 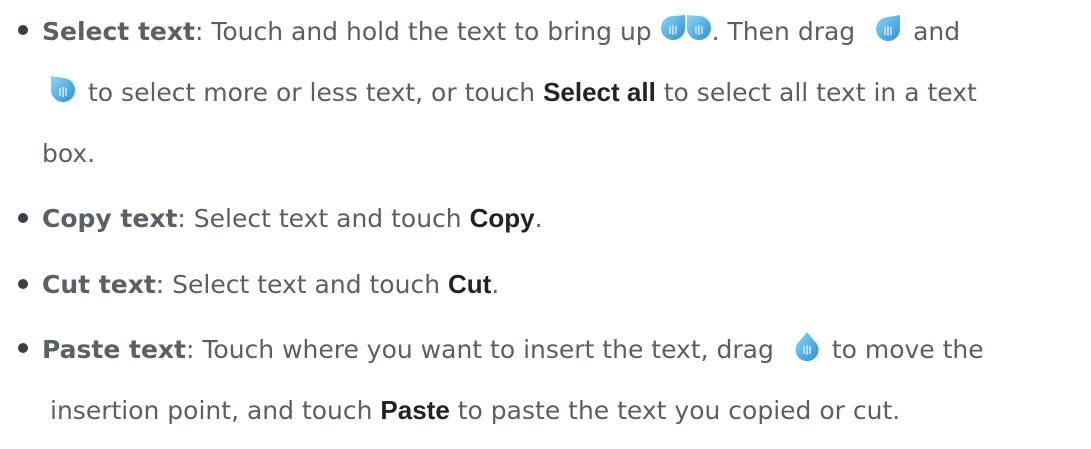 What do you see at coordinates (99, 284) in the screenshot?
I see `term-cut-text: Cut text` at bounding box center [99, 284].